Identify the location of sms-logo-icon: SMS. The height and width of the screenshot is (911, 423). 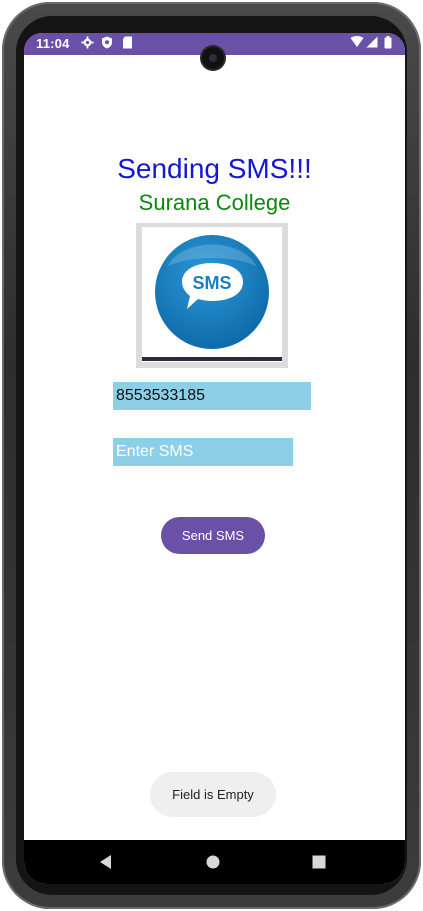
(212, 292).